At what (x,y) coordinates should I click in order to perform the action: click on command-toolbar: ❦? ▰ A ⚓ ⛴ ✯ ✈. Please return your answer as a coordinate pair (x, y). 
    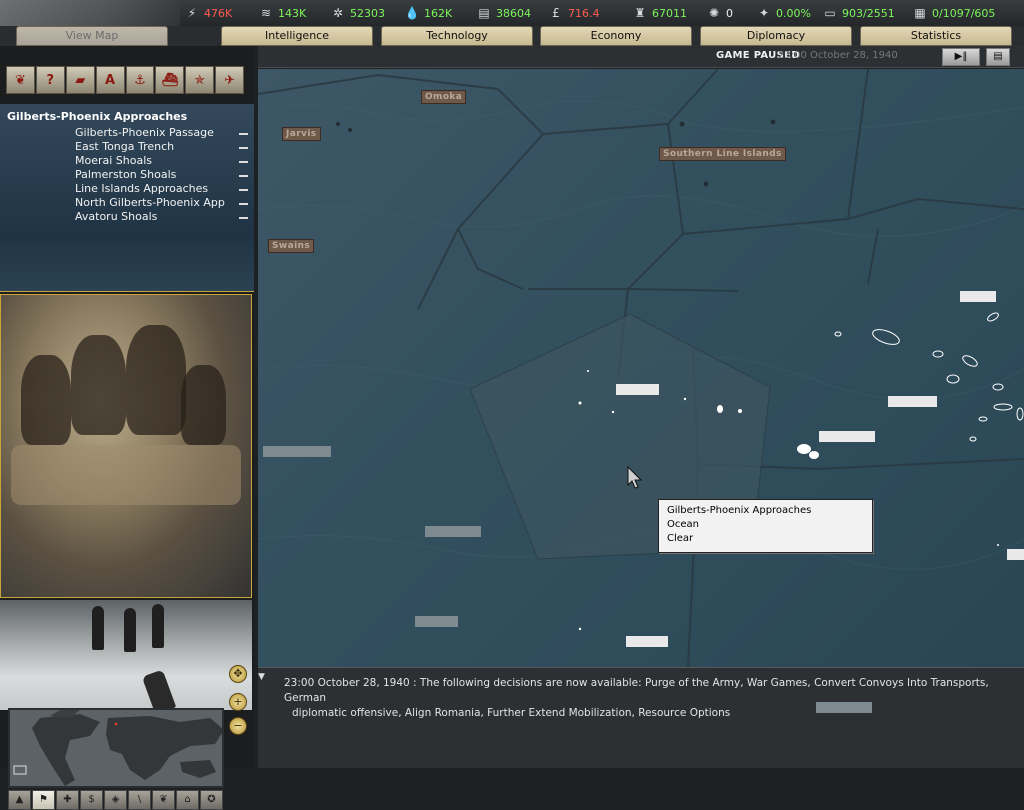
    Looking at the image, I should click on (125, 80).